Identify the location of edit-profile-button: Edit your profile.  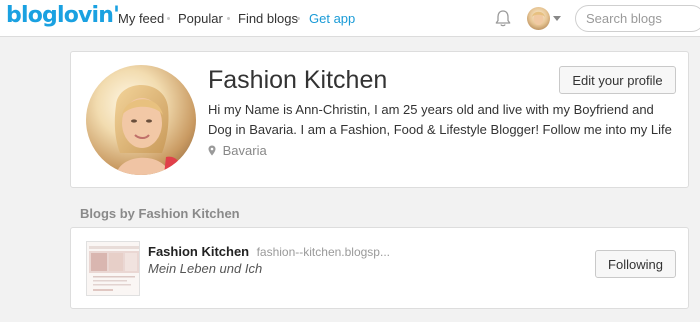
(617, 80).